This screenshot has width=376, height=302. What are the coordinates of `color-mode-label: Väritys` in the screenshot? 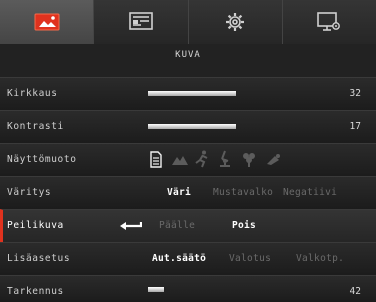 It's located at (29, 192).